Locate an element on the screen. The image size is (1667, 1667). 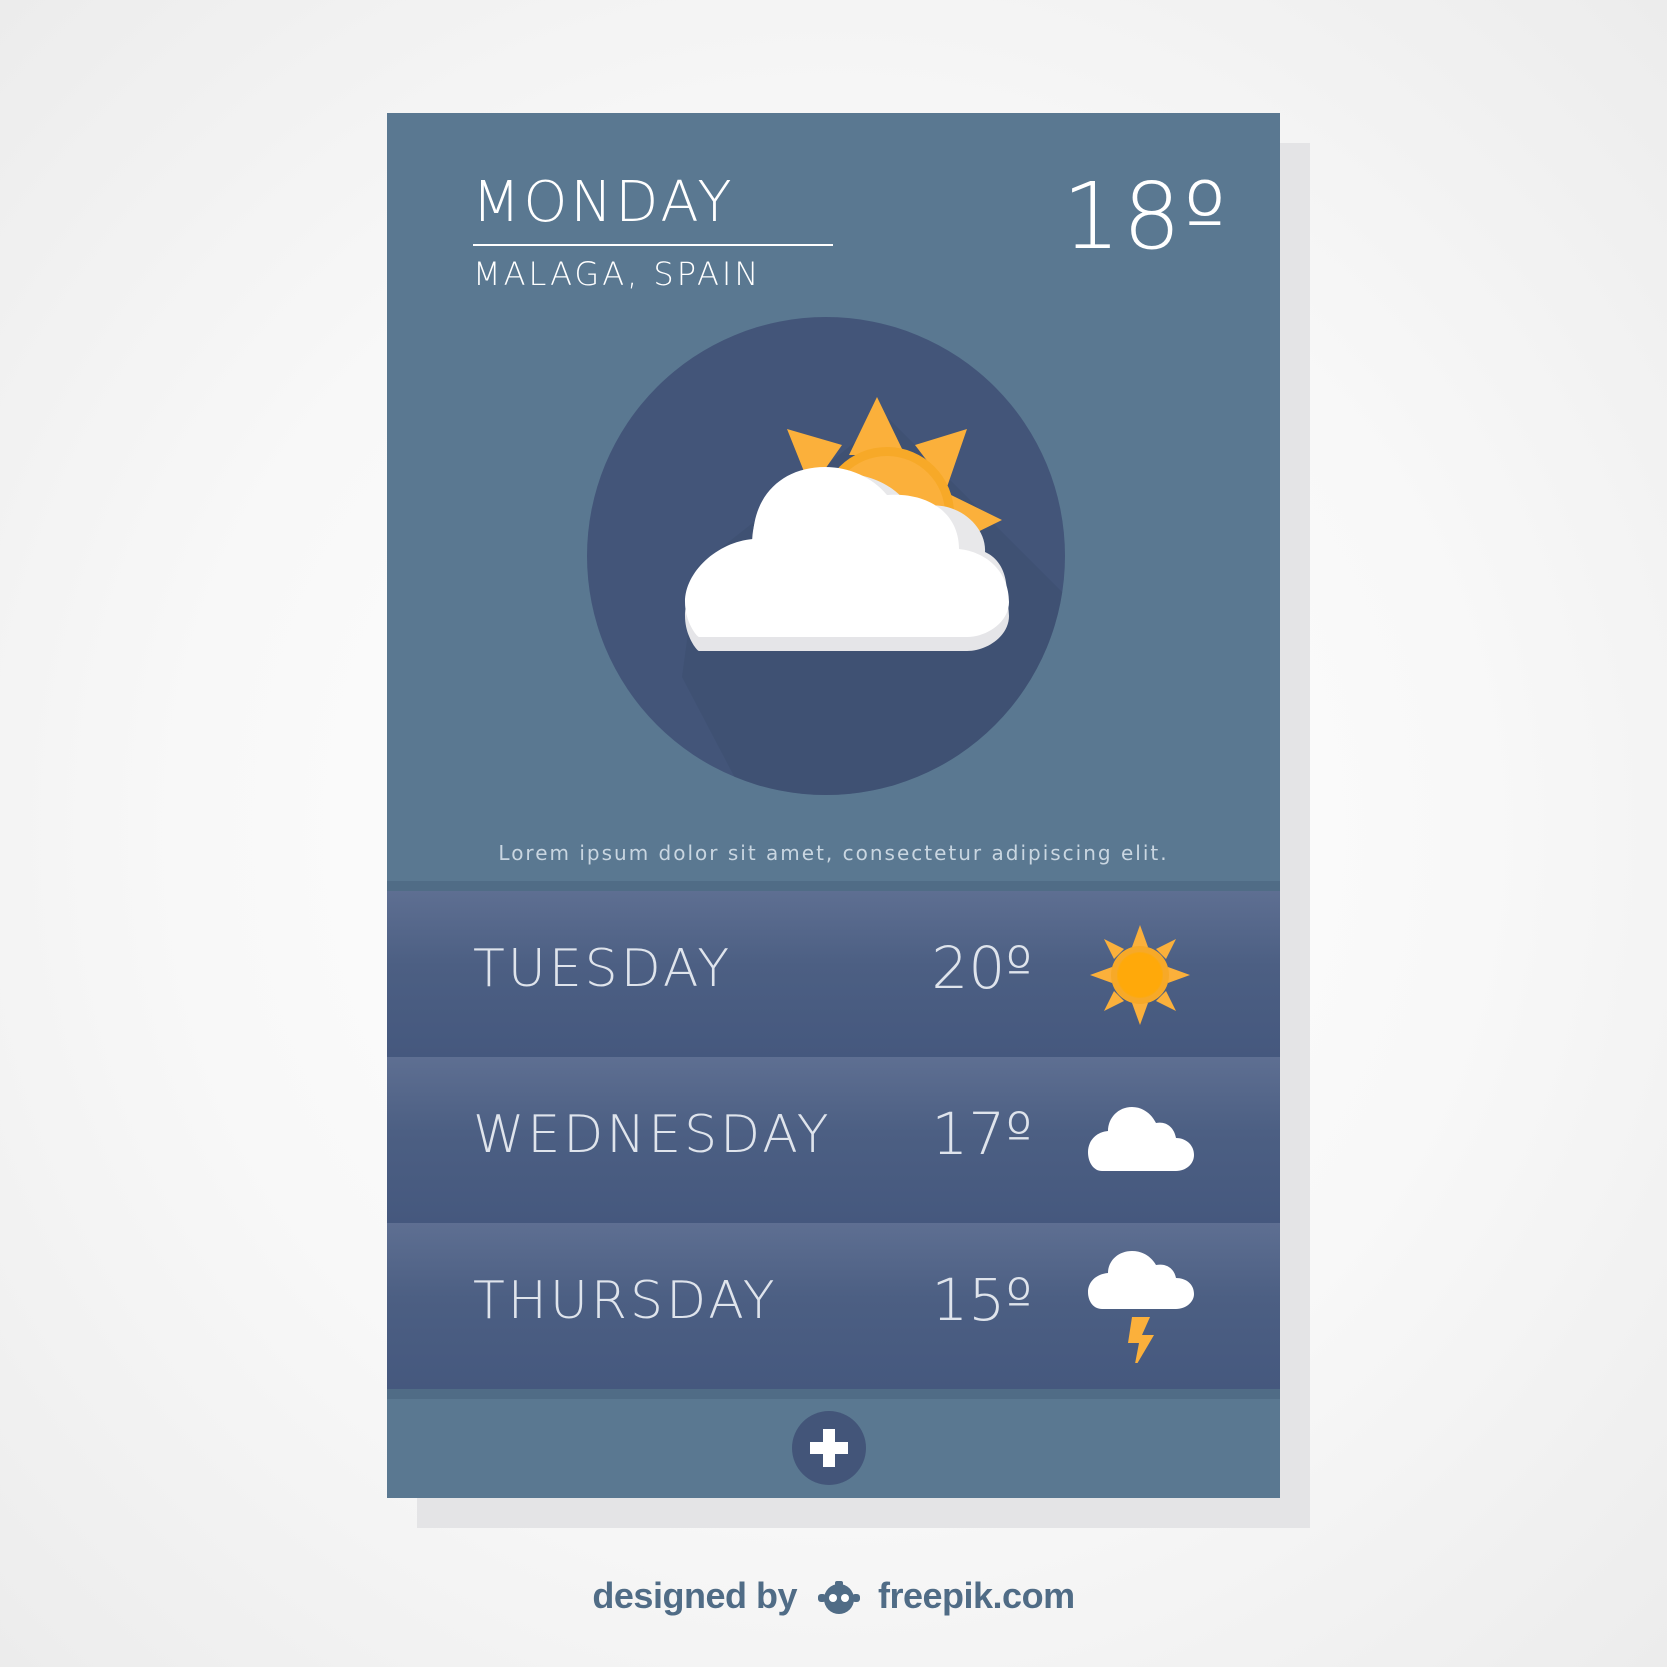
forecast-day-label: WEDNESDAY is located at coordinates (652, 1135).